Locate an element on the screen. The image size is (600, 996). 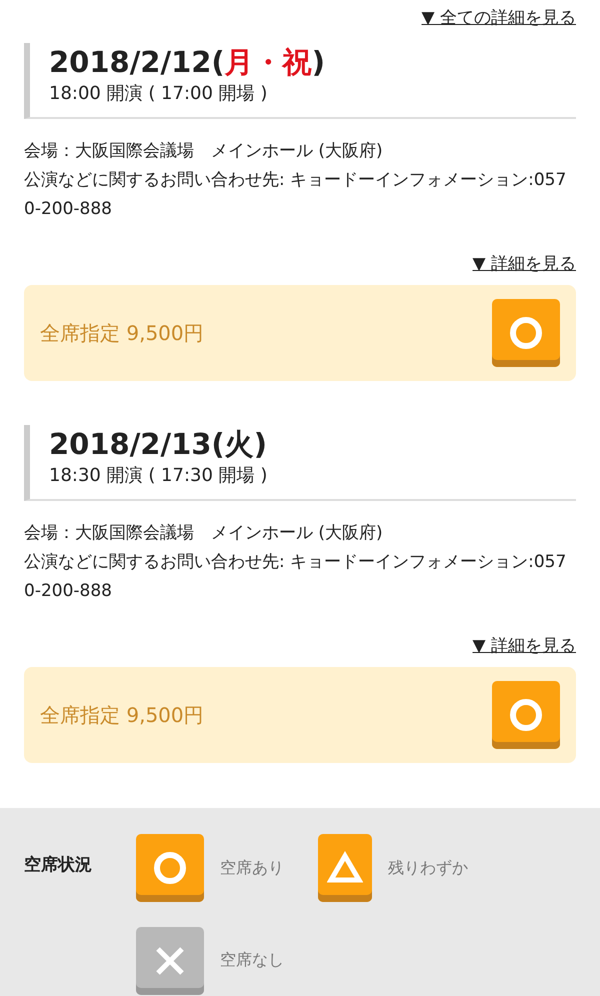
performance-time: 18:30 開演 ( 17:30 開場 ) is located at coordinates (158, 476).